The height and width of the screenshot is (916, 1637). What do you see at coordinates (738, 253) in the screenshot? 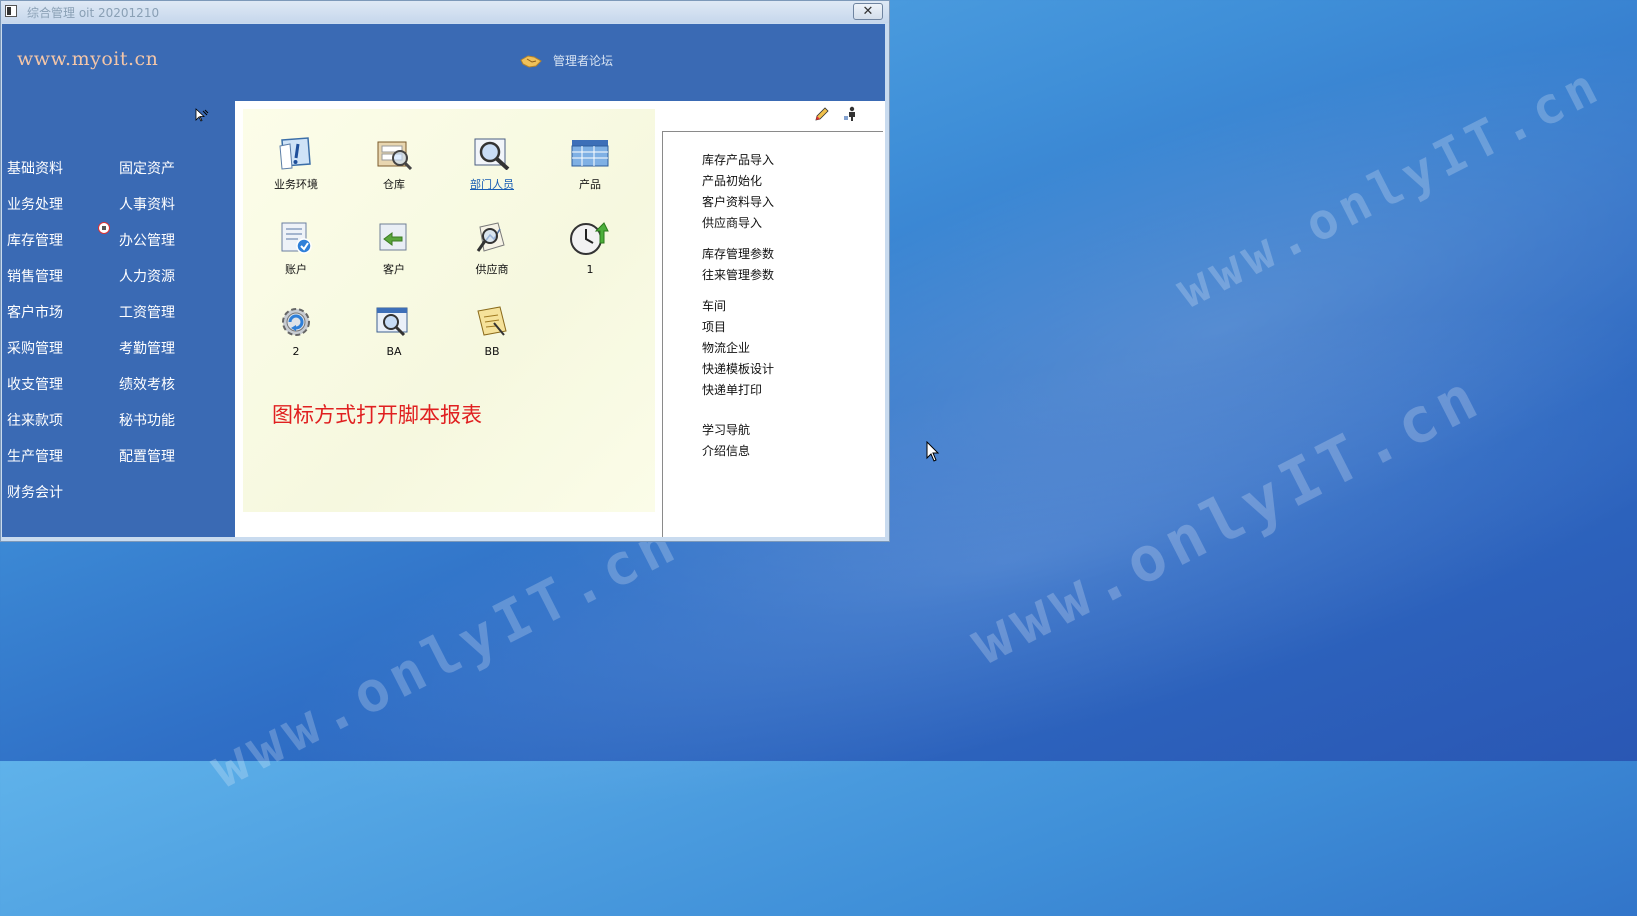
I see `link-inventory-params: 库存管理参数` at bounding box center [738, 253].